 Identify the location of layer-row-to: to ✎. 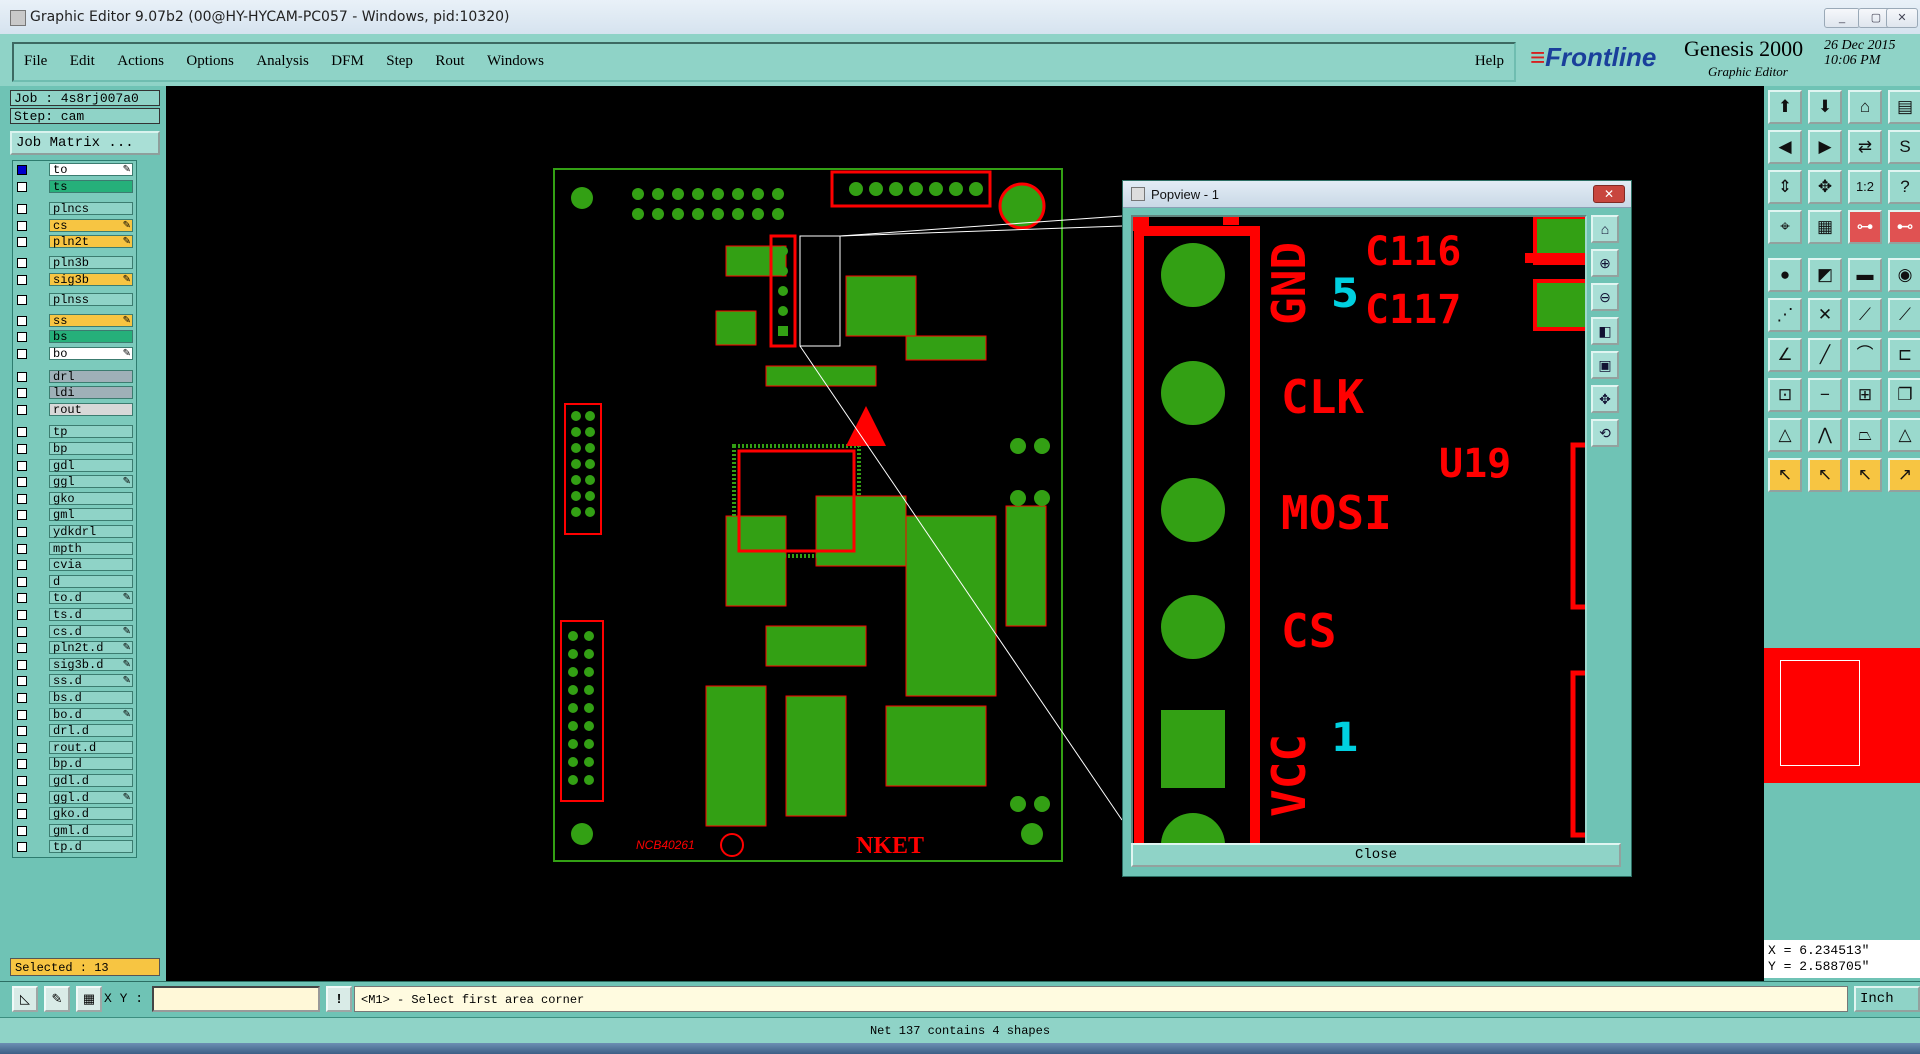
(74, 170).